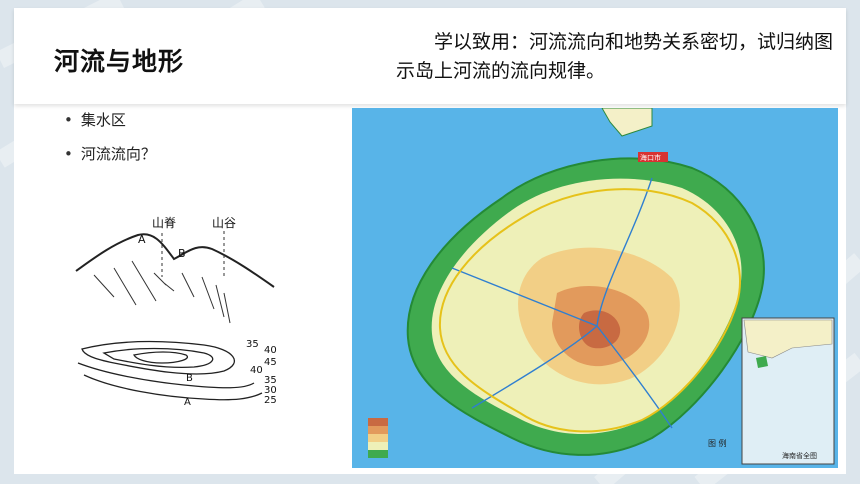 This screenshot has height=484, width=860. What do you see at coordinates (189, 378) in the screenshot?
I see `contour-label-b: B` at bounding box center [189, 378].